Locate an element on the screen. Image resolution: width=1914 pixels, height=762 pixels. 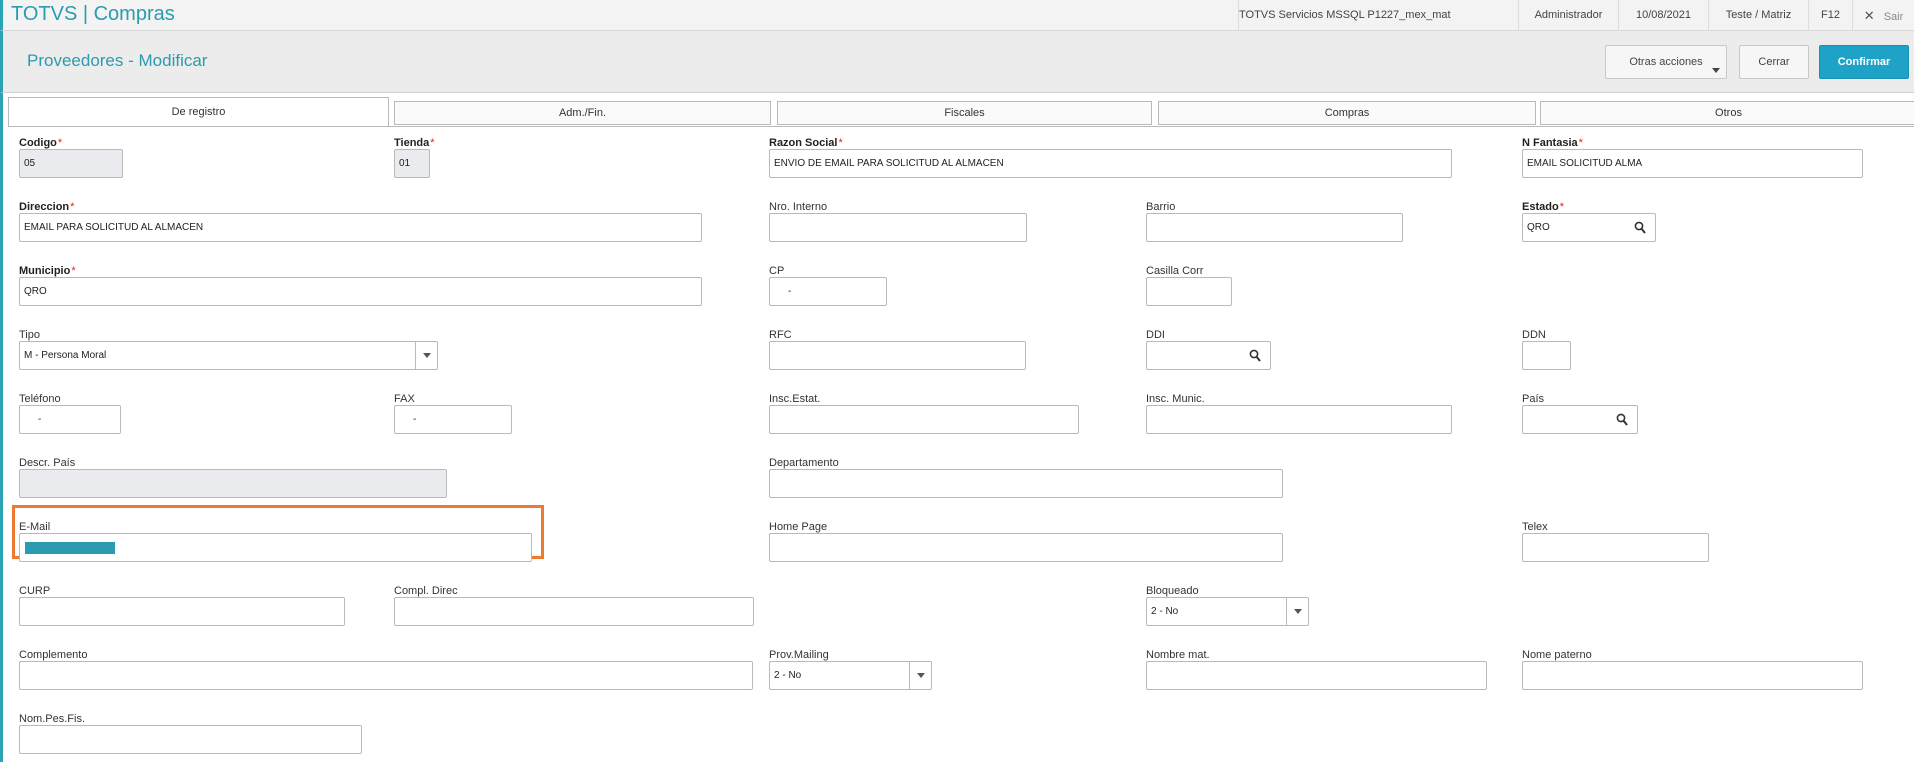
cp-field: - is located at coordinates (828, 291).